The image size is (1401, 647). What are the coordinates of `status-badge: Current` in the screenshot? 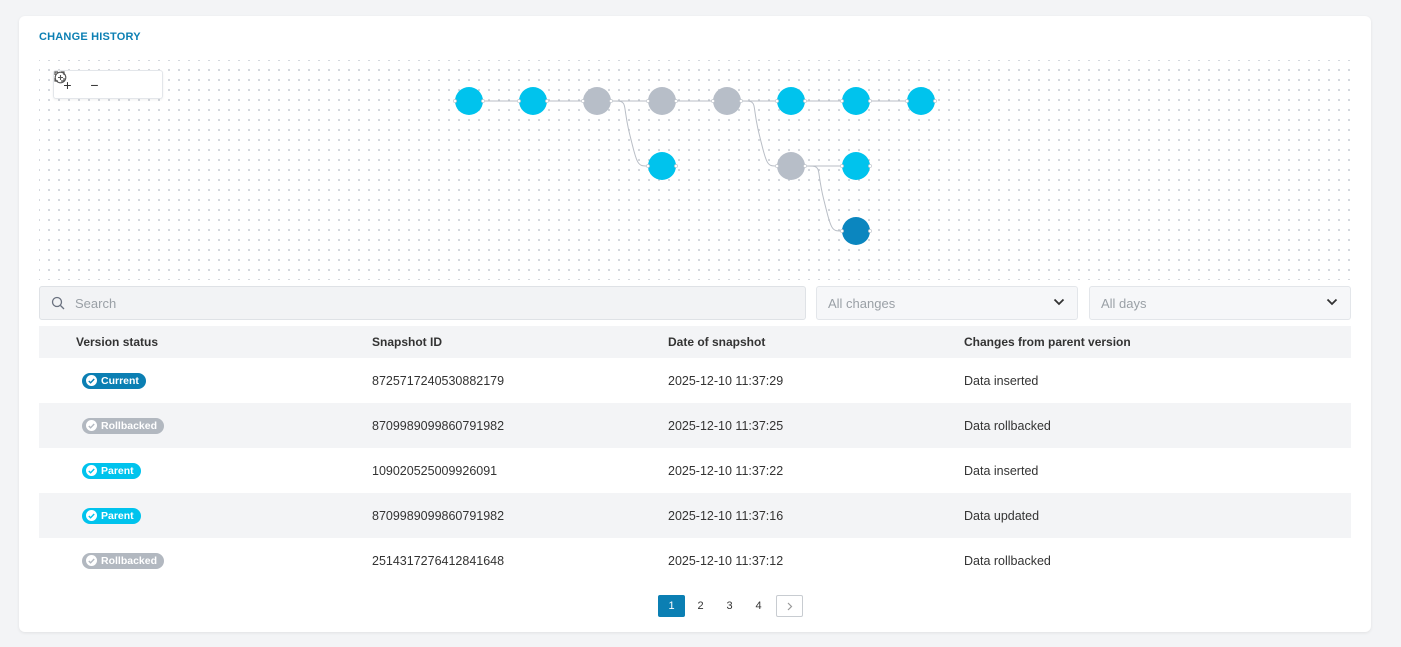 It's located at (114, 380).